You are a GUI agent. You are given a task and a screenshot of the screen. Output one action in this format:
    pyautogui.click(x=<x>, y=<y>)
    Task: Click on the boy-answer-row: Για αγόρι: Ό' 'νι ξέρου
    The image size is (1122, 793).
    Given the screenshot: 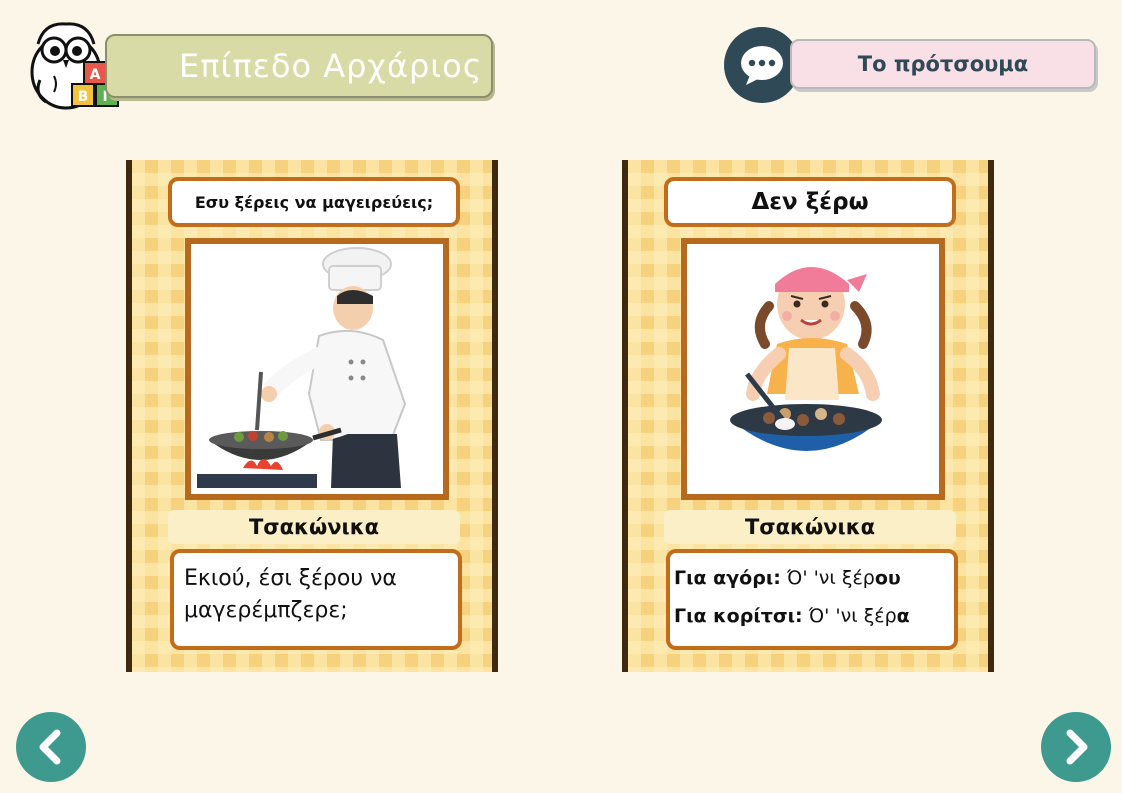 What is the action you would take?
    pyautogui.click(x=812, y=578)
    